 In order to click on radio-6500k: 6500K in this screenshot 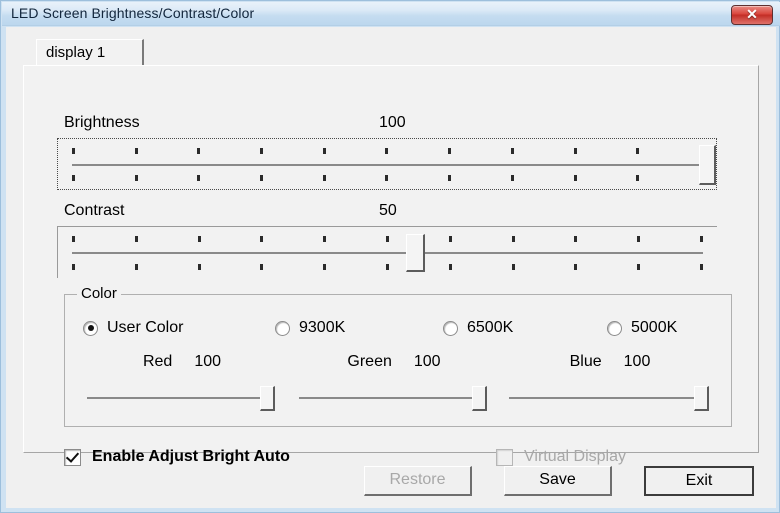, I will do `click(478, 328)`.